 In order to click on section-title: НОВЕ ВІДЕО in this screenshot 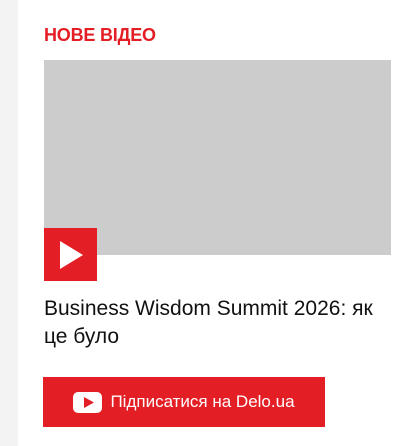, I will do `click(100, 35)`.